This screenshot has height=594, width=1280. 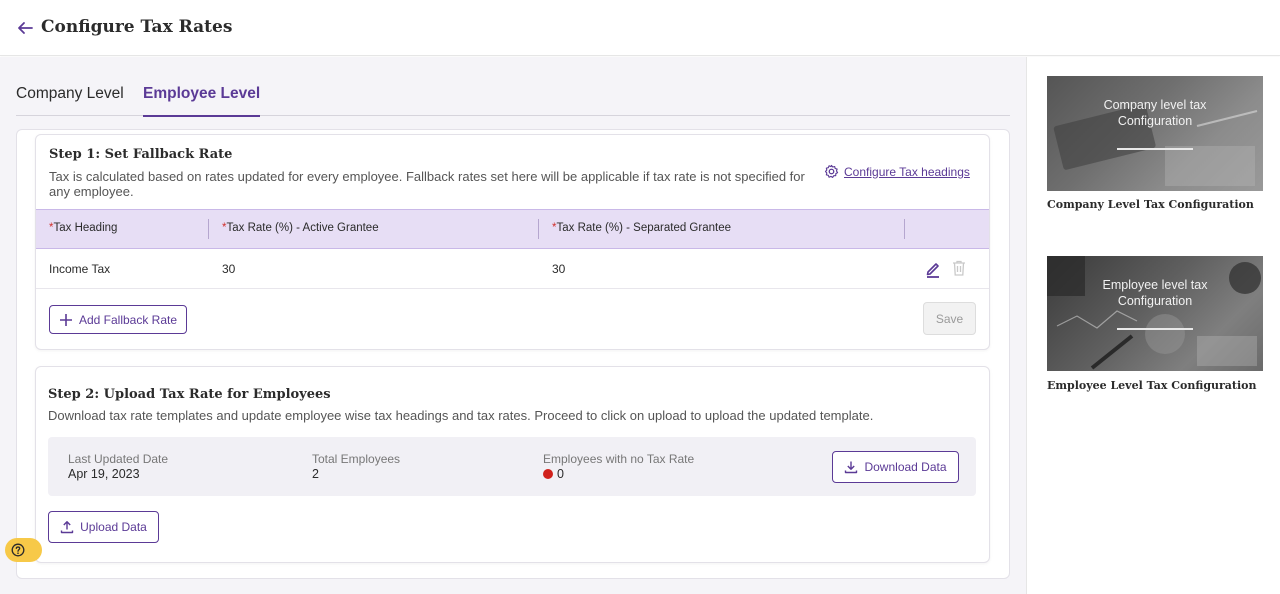 I want to click on upload-data-button: Upload Data, so click(x=103, y=527).